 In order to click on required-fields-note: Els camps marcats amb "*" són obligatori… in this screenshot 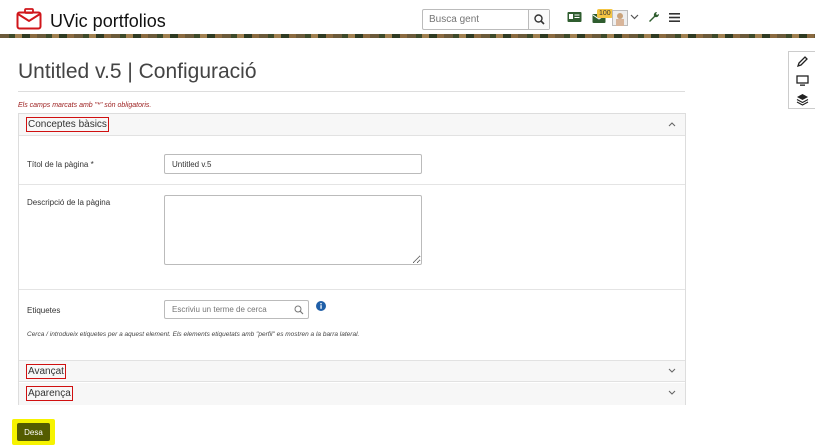, I will do `click(85, 105)`.